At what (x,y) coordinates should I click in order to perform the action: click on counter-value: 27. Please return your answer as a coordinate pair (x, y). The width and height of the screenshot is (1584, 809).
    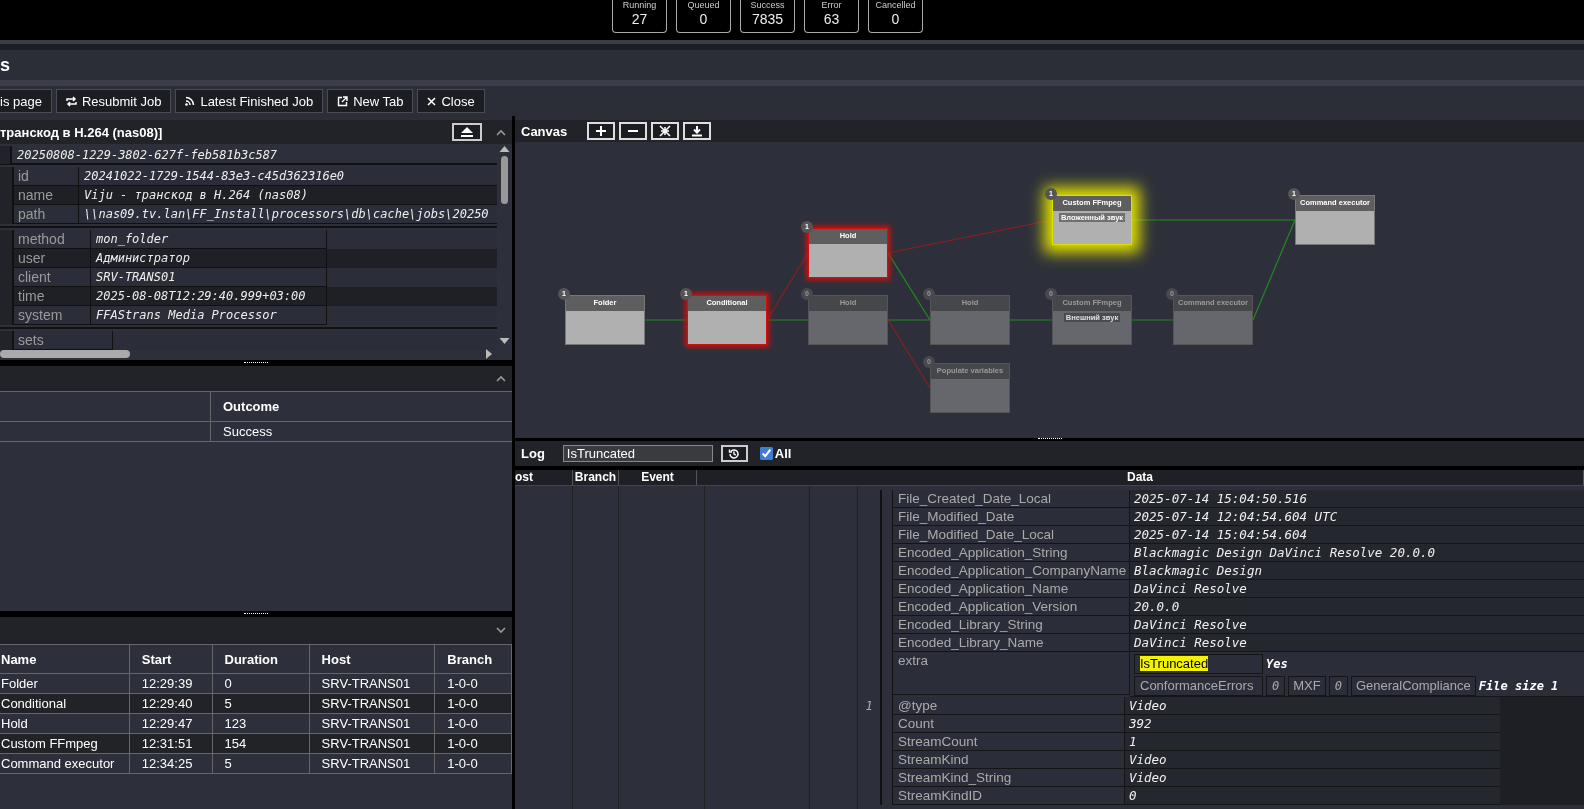
    Looking at the image, I should click on (639, 19).